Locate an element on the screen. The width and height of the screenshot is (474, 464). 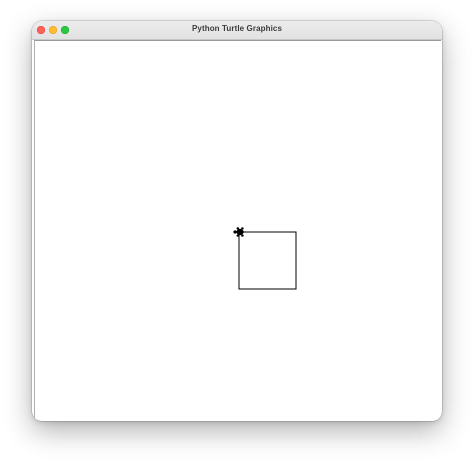
drawn-square is located at coordinates (267, 260).